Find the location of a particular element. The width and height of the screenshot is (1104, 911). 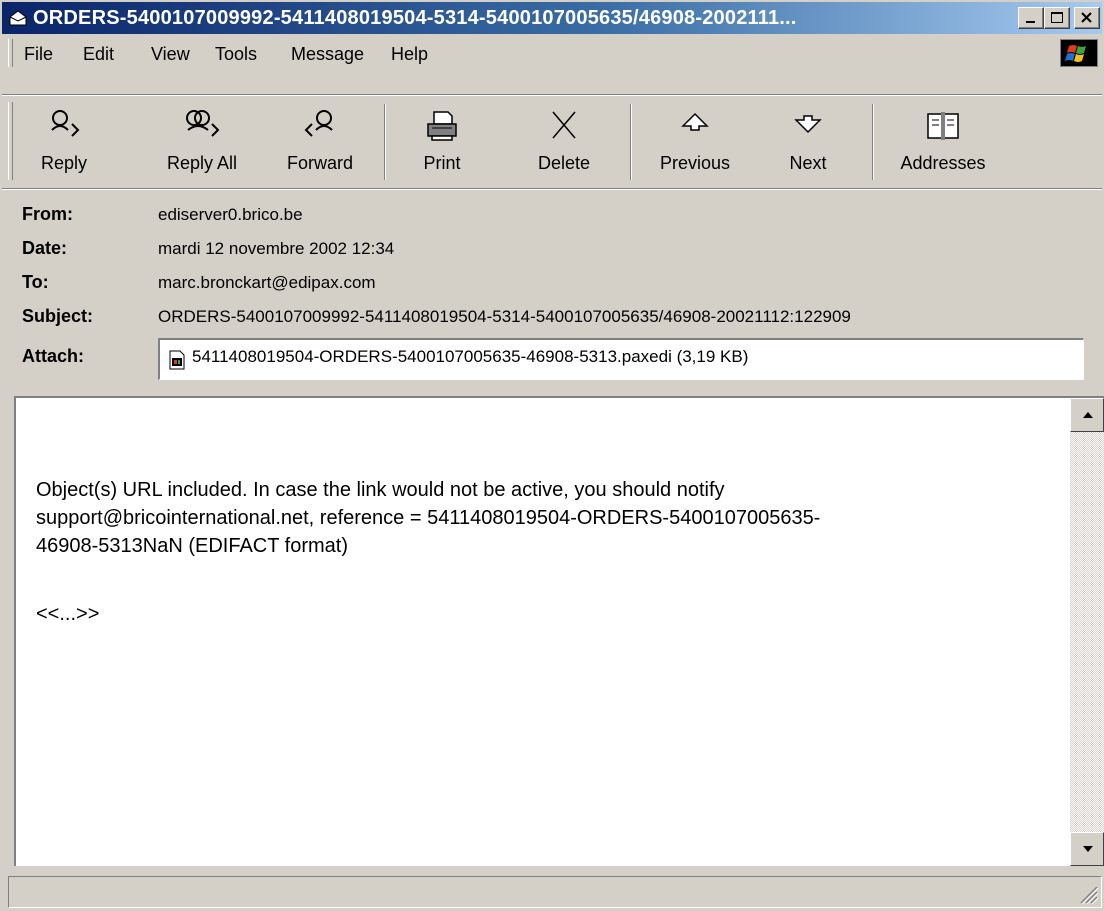

previous-button: Previous is located at coordinates (695, 141).